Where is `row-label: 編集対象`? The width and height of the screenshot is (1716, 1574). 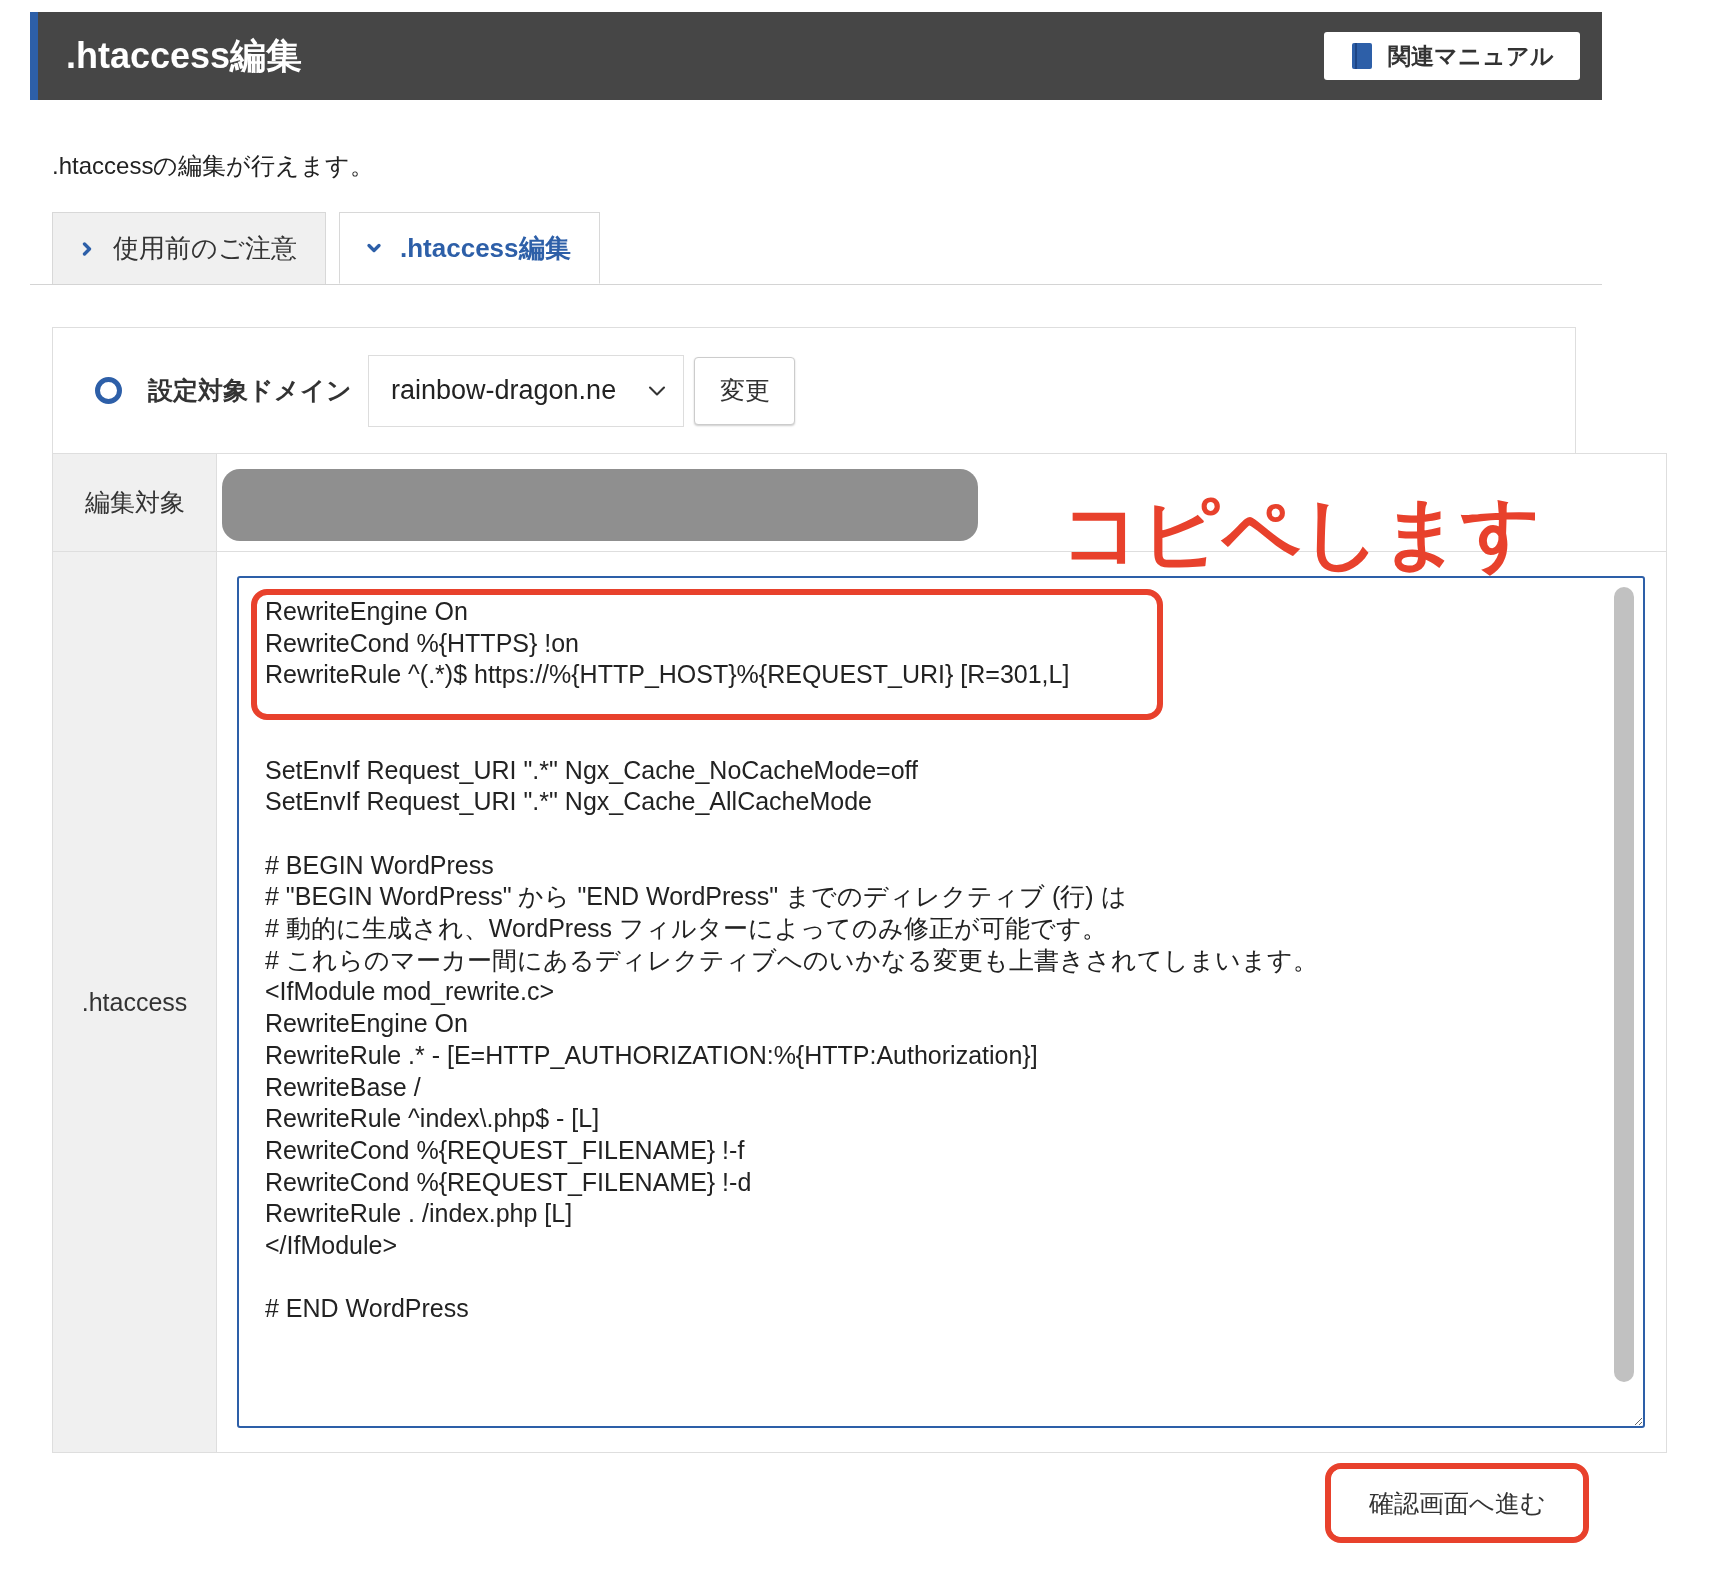
row-label: 編集対象 is located at coordinates (135, 503).